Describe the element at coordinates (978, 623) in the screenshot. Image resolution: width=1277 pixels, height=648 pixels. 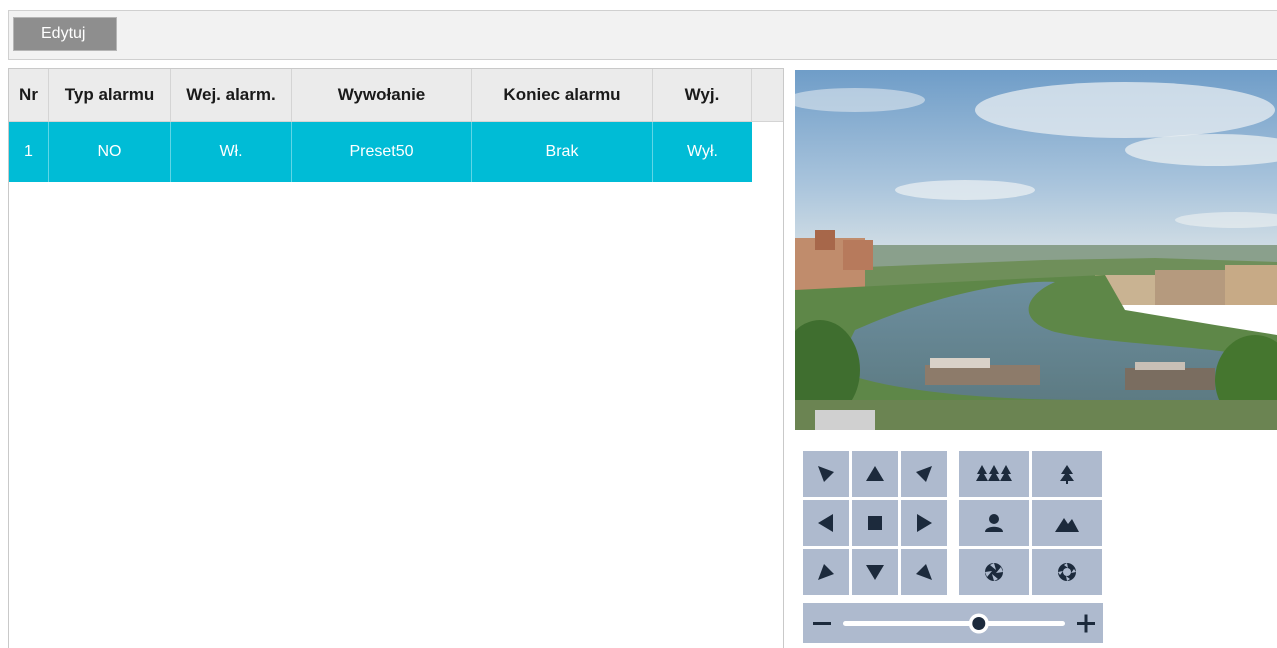
I see `zoom-thumb` at that location.